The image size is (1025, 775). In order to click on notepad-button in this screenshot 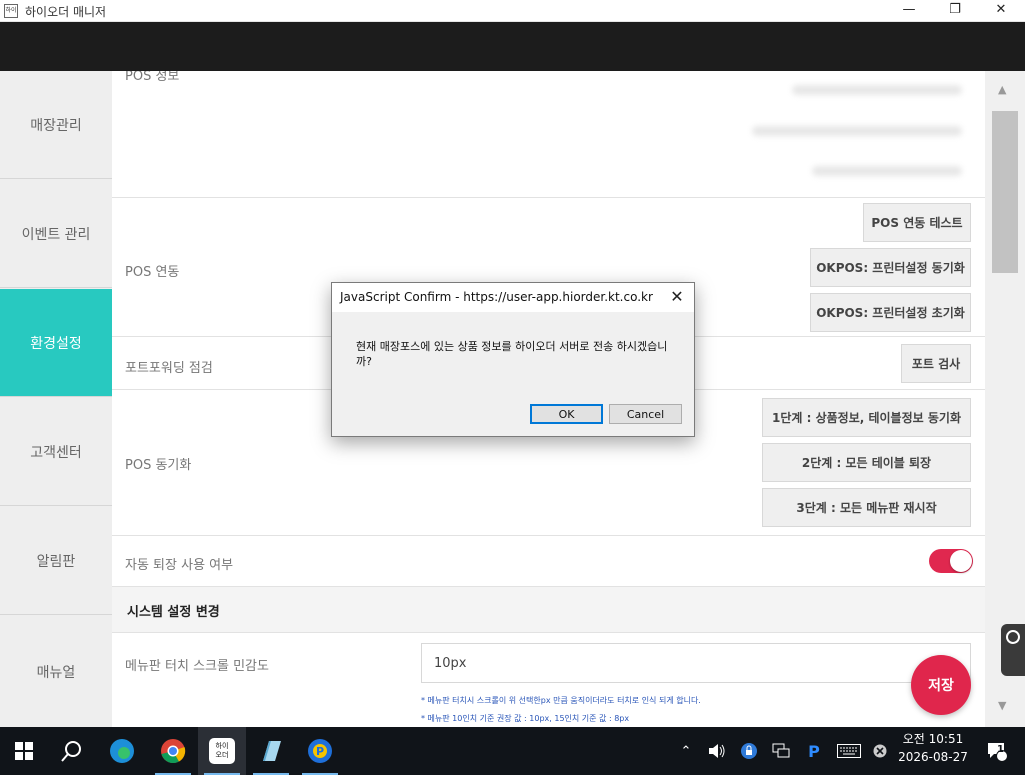, I will do `click(271, 751)`.